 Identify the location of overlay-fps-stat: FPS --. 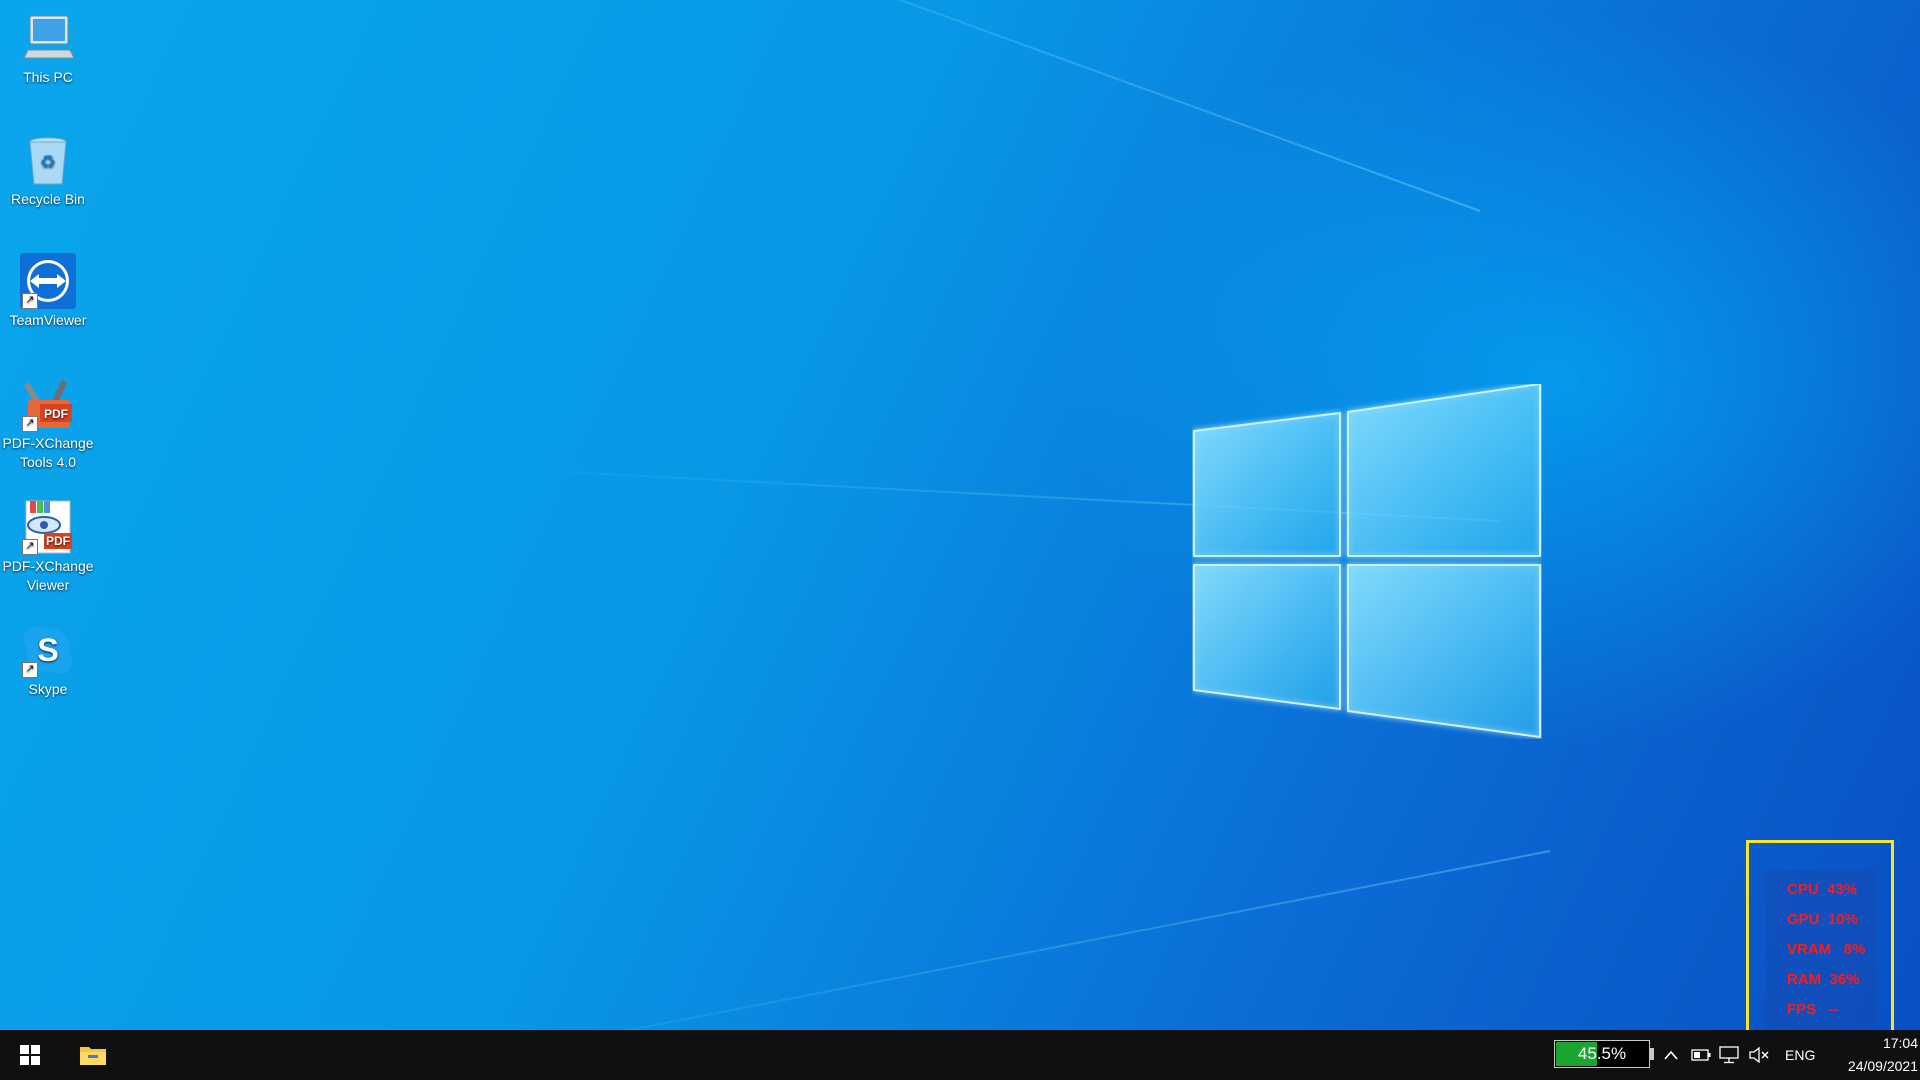
(1813, 1009).